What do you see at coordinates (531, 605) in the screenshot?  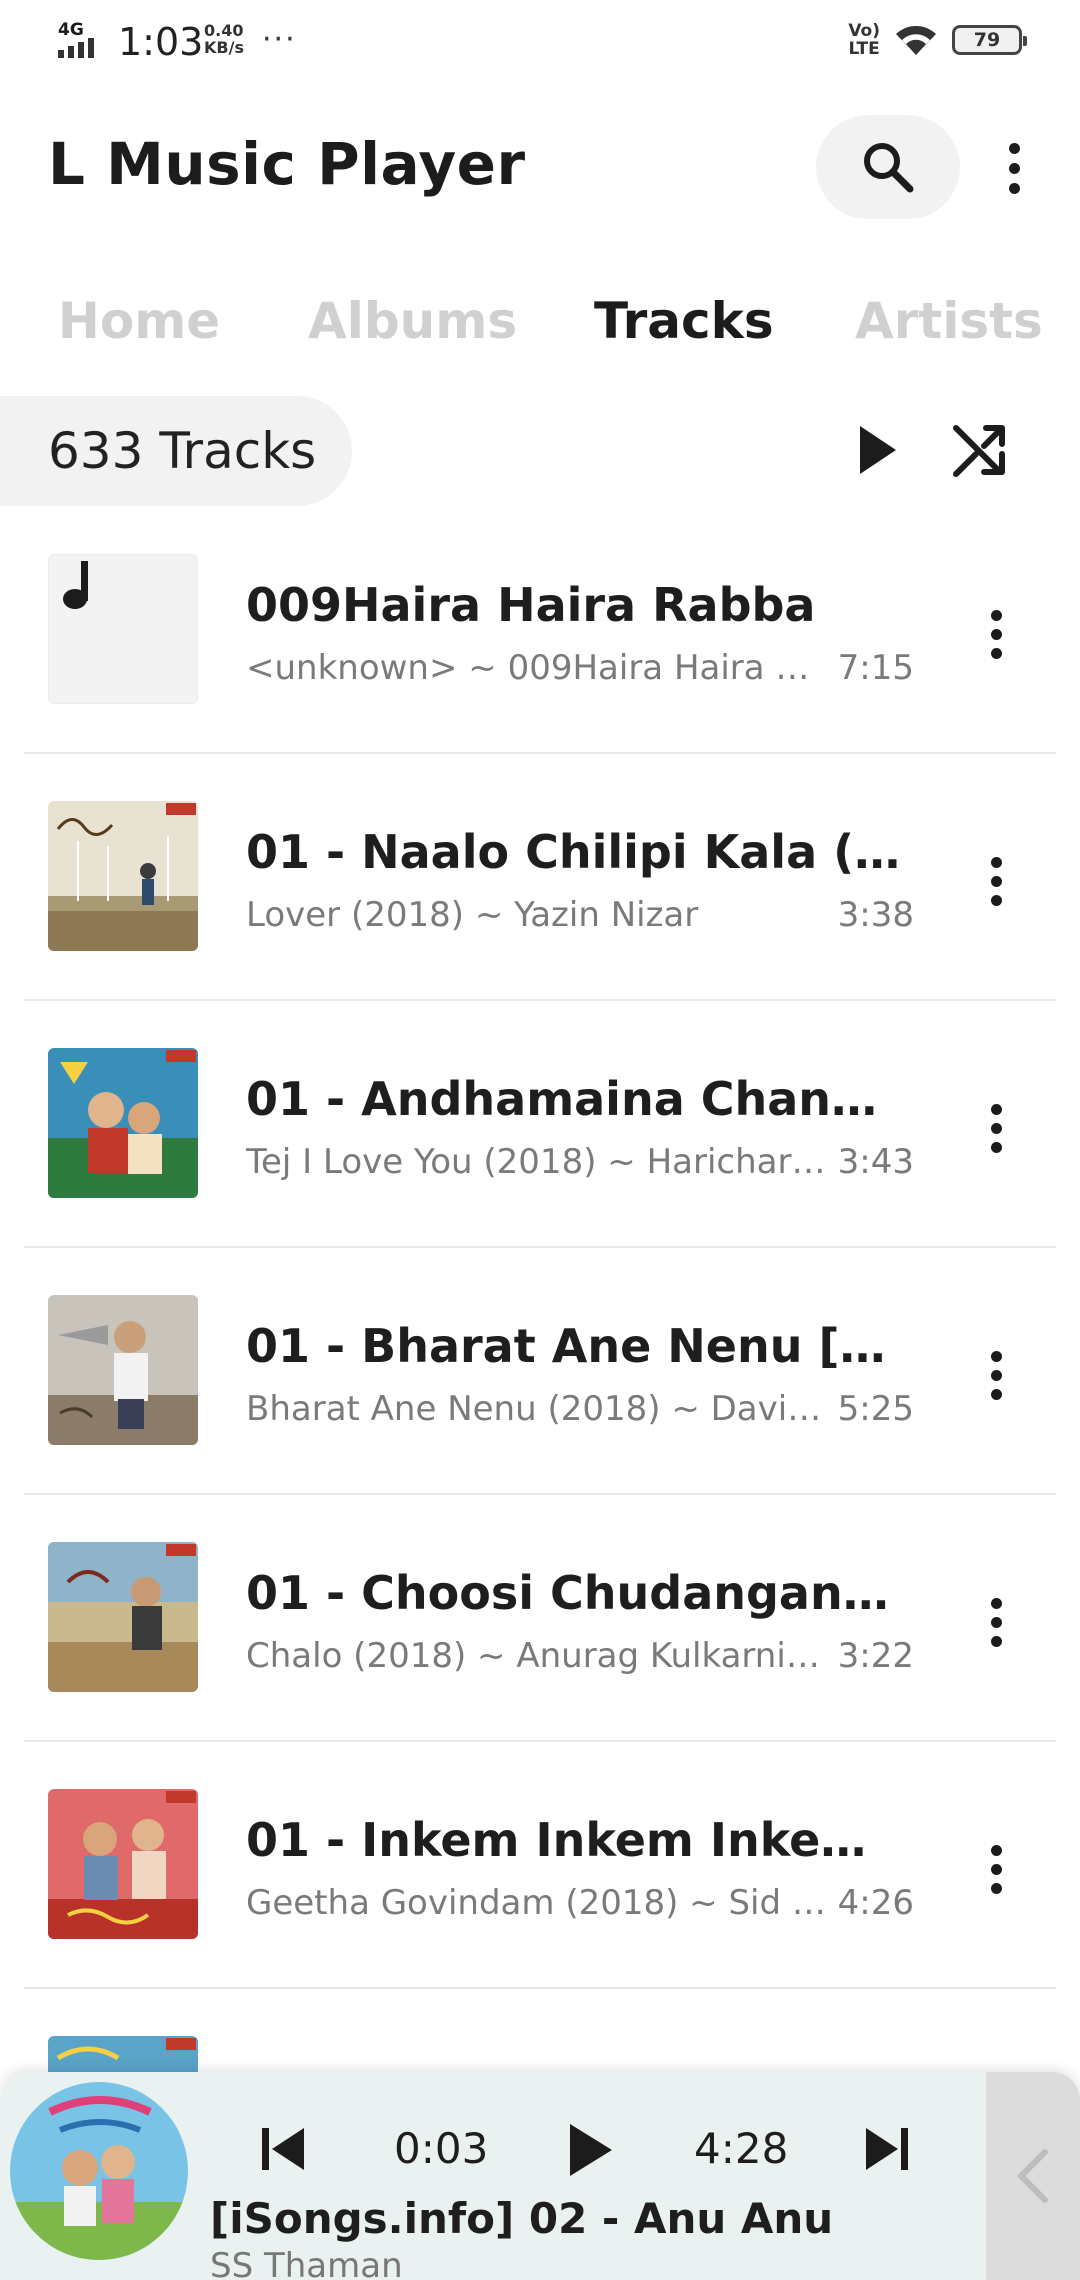 I see `track-title: 009Haira Haira Rabba` at bounding box center [531, 605].